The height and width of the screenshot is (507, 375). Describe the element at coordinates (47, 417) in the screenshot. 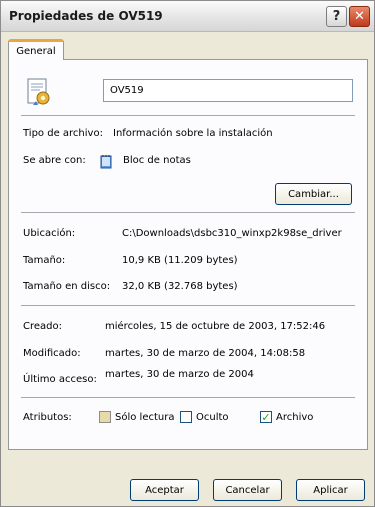

I see `attributes-label: Atributos:` at that location.